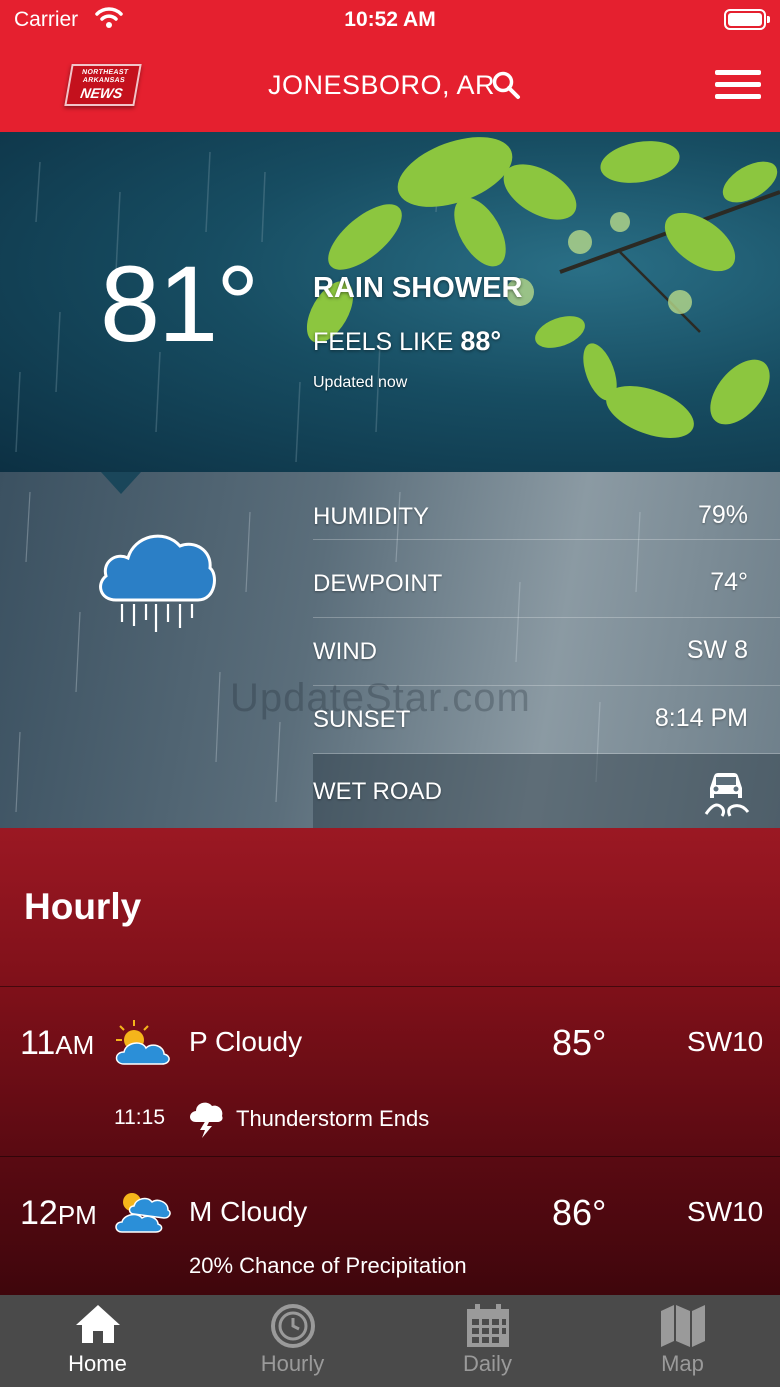 The image size is (780, 1387). What do you see at coordinates (722, 515) in the screenshot?
I see `detail-value: 79%` at bounding box center [722, 515].